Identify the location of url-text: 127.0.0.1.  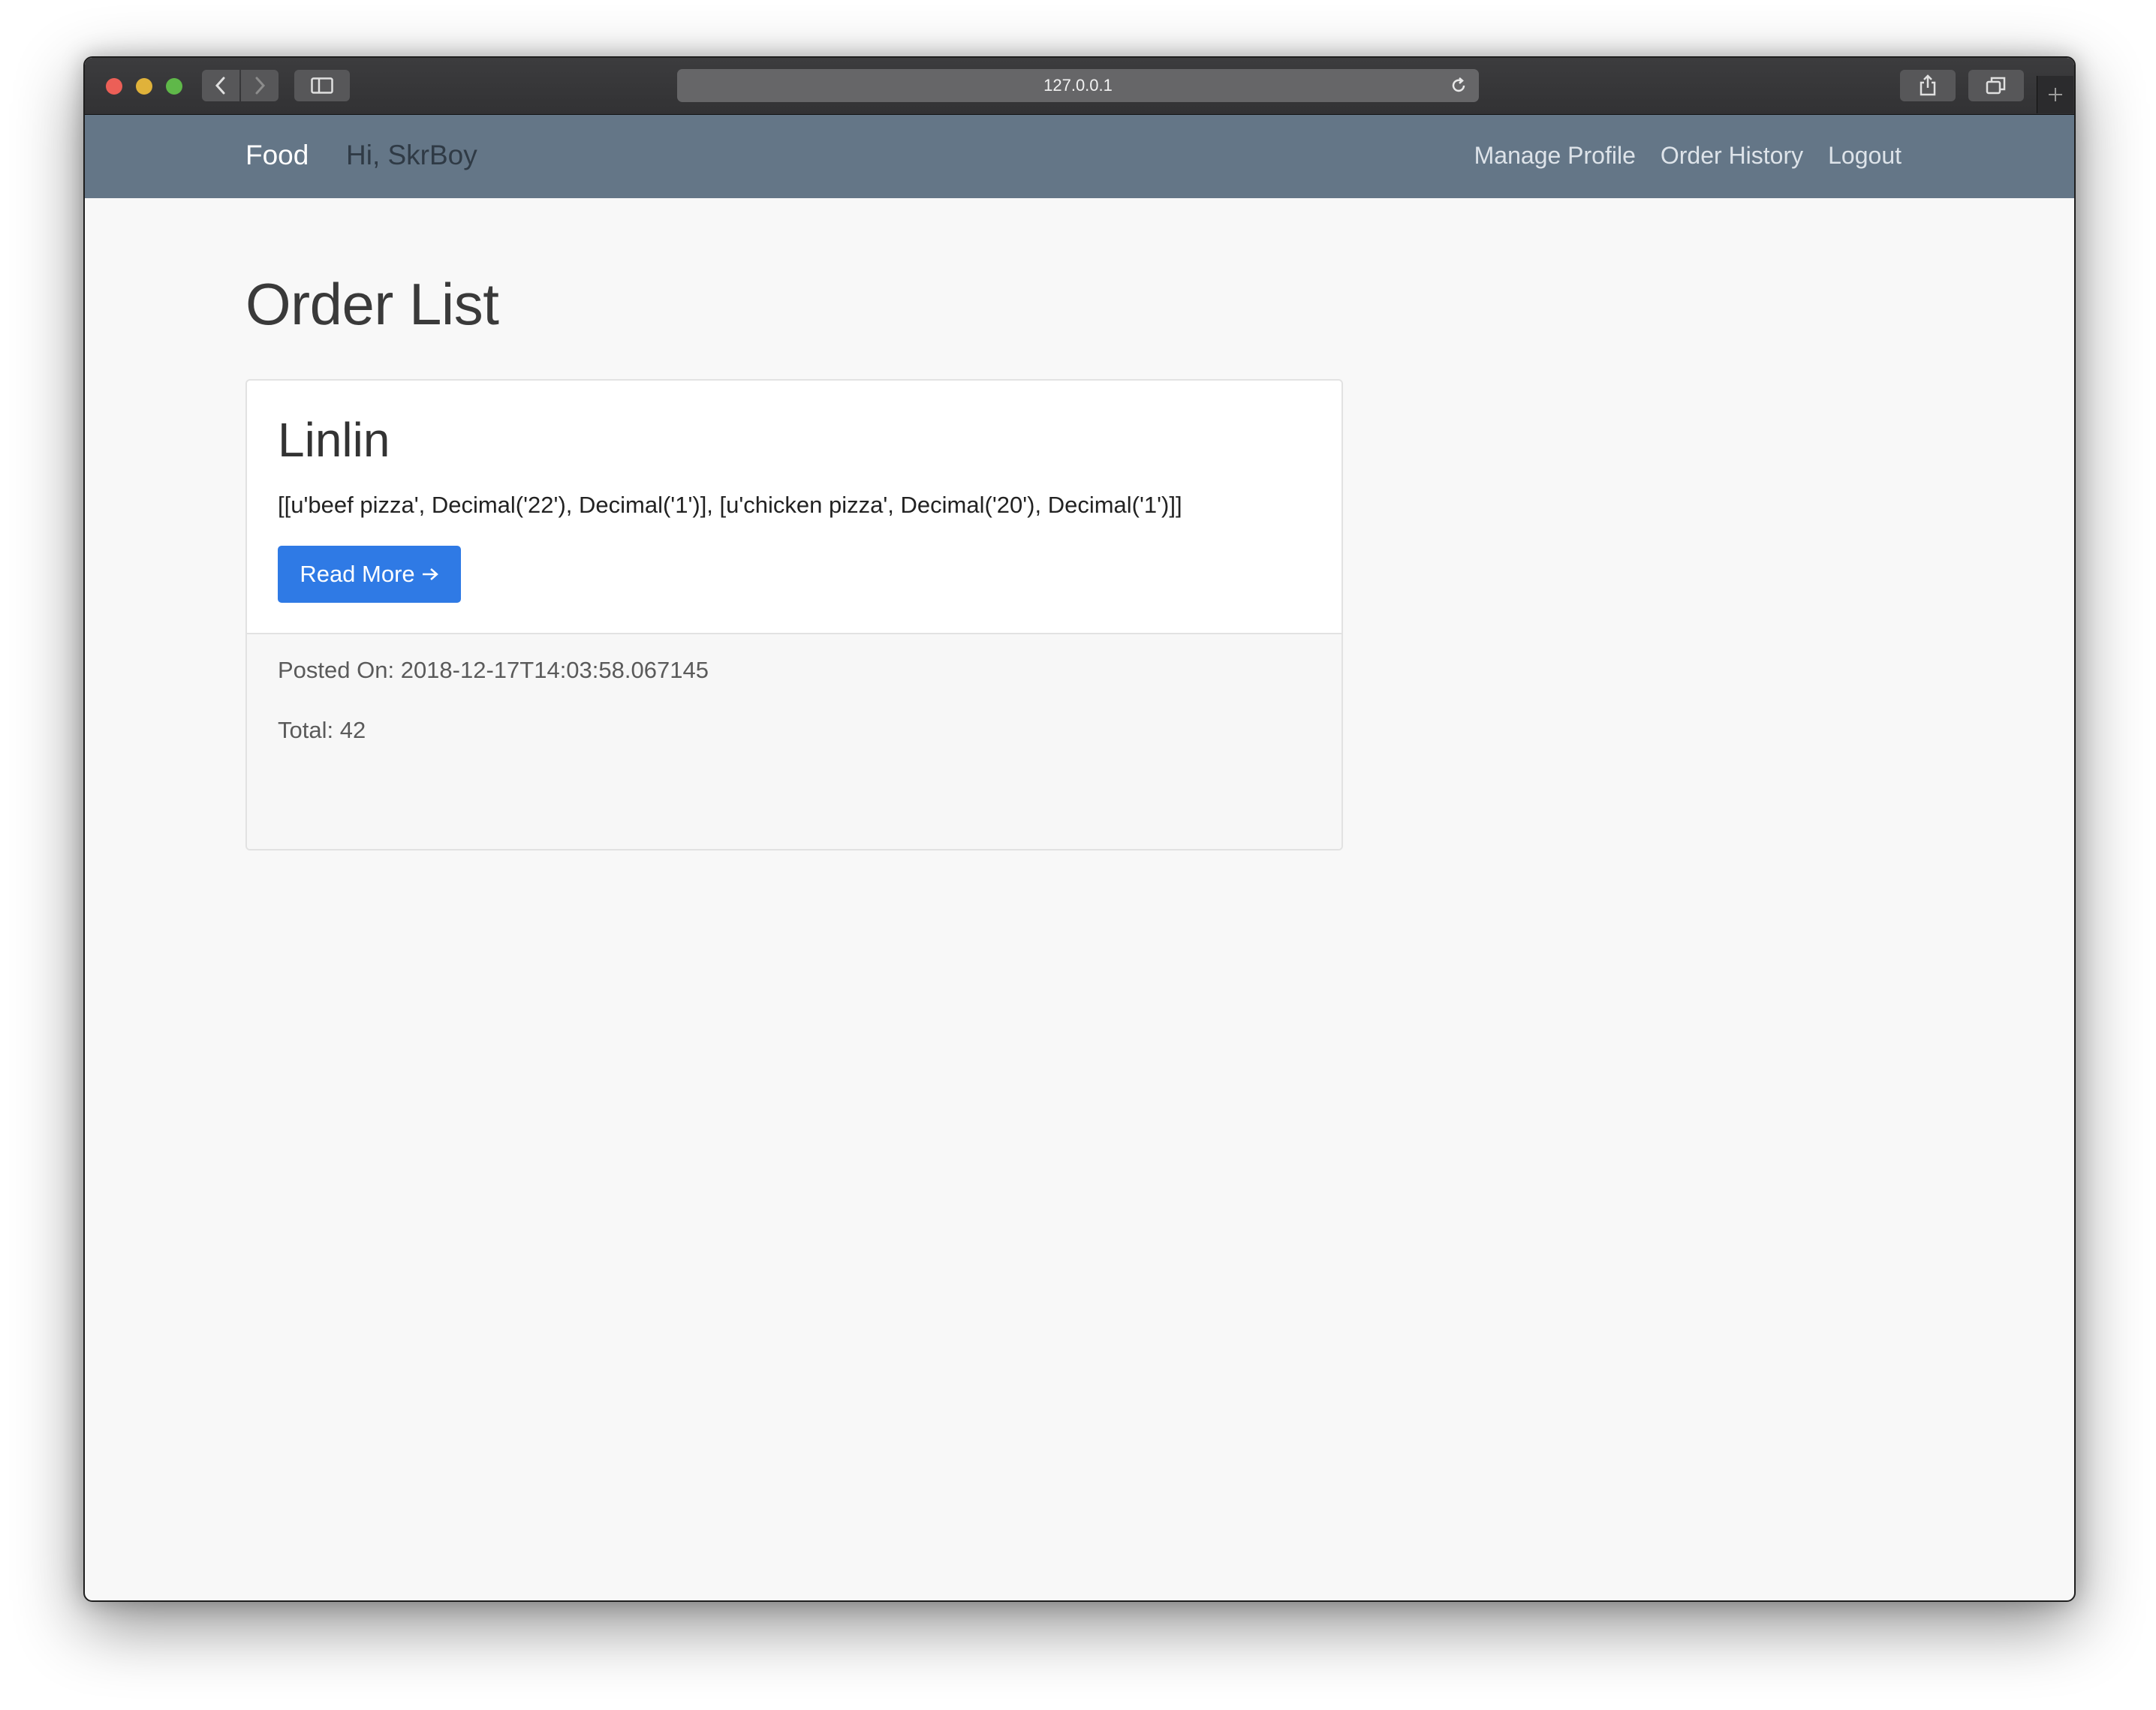
(1078, 85).